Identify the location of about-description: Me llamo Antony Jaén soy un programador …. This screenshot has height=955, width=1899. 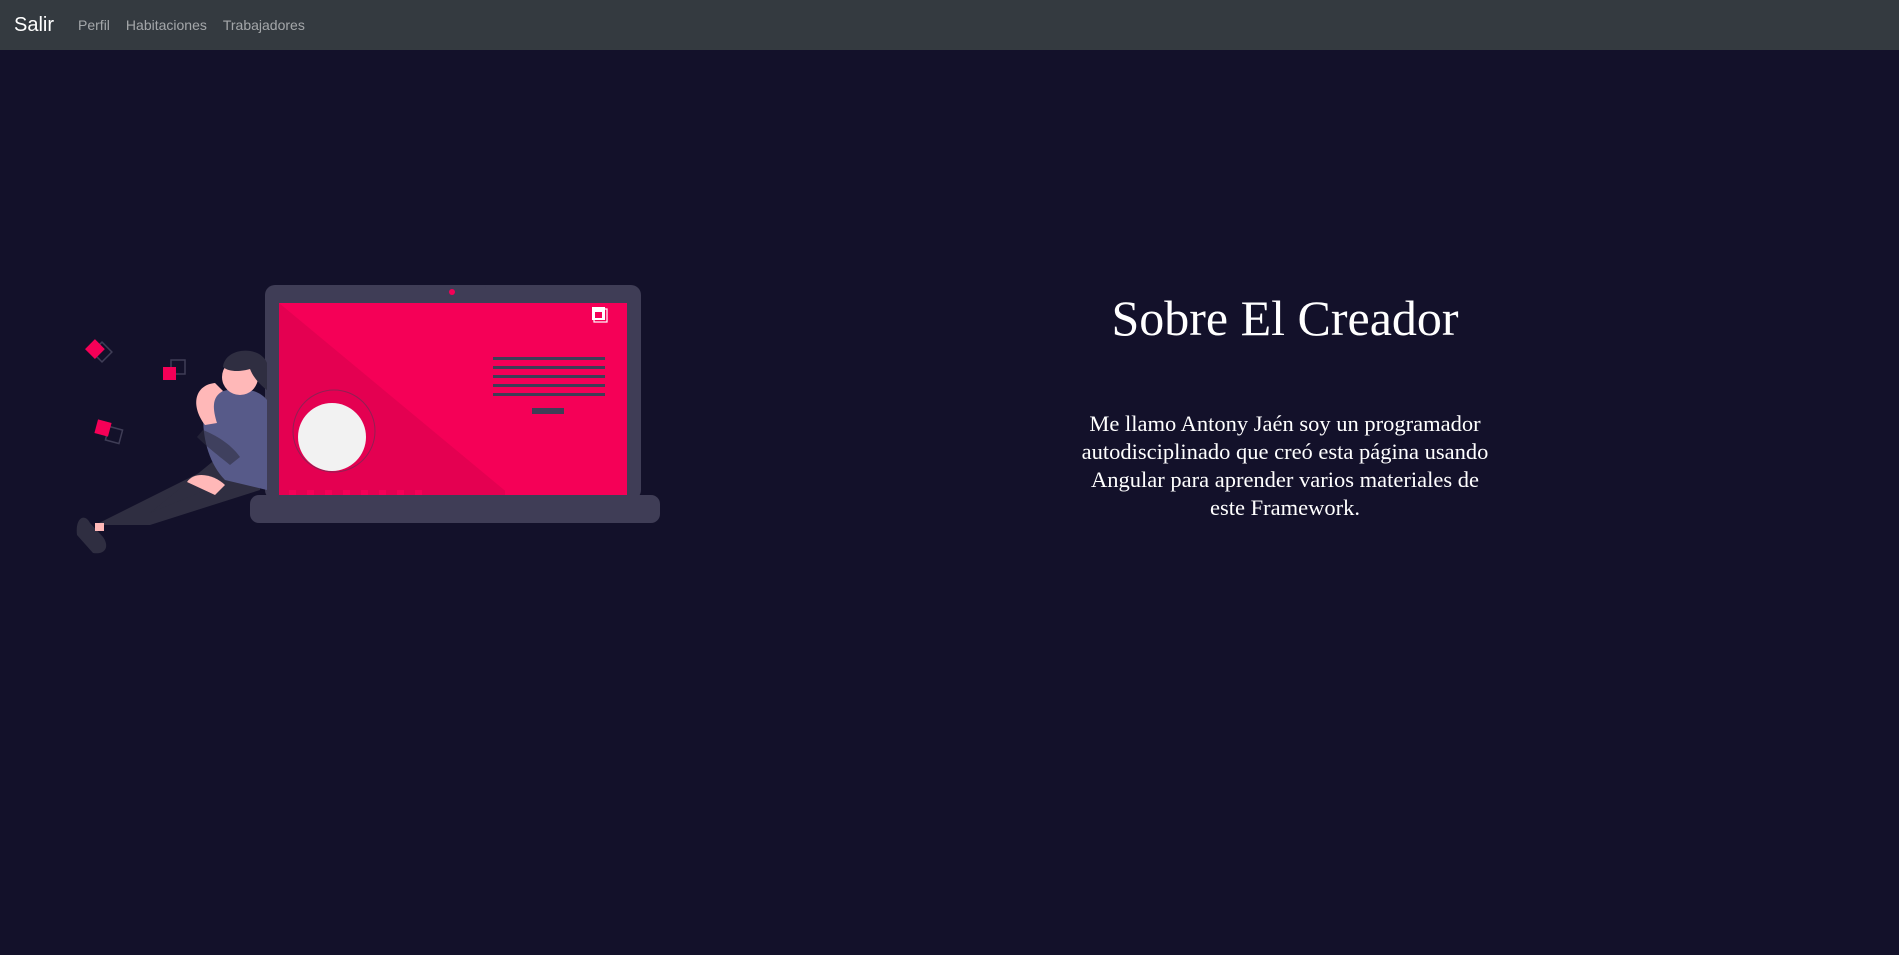
(1285, 465).